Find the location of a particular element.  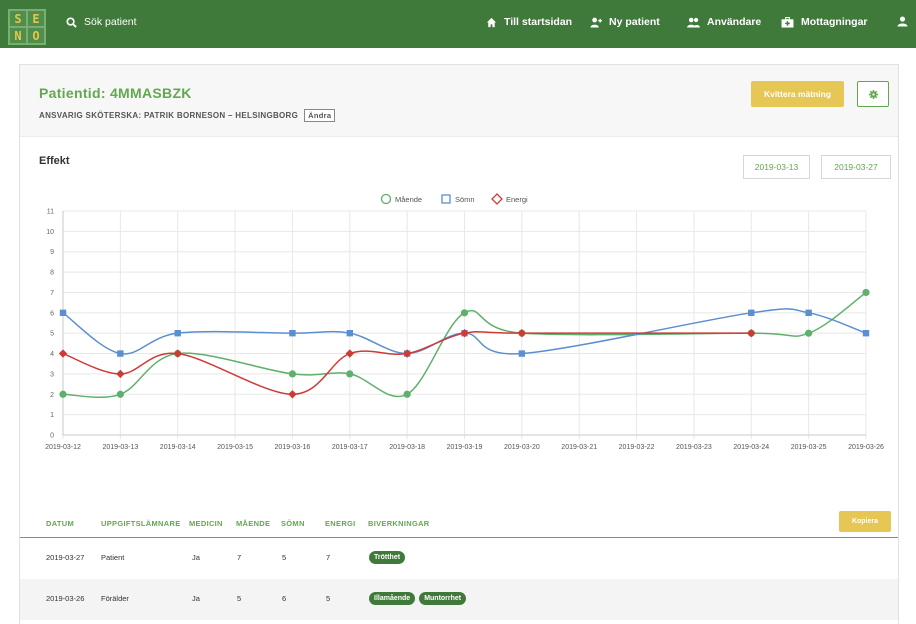

side-effect-tag: Trötthet is located at coordinates (387, 557).